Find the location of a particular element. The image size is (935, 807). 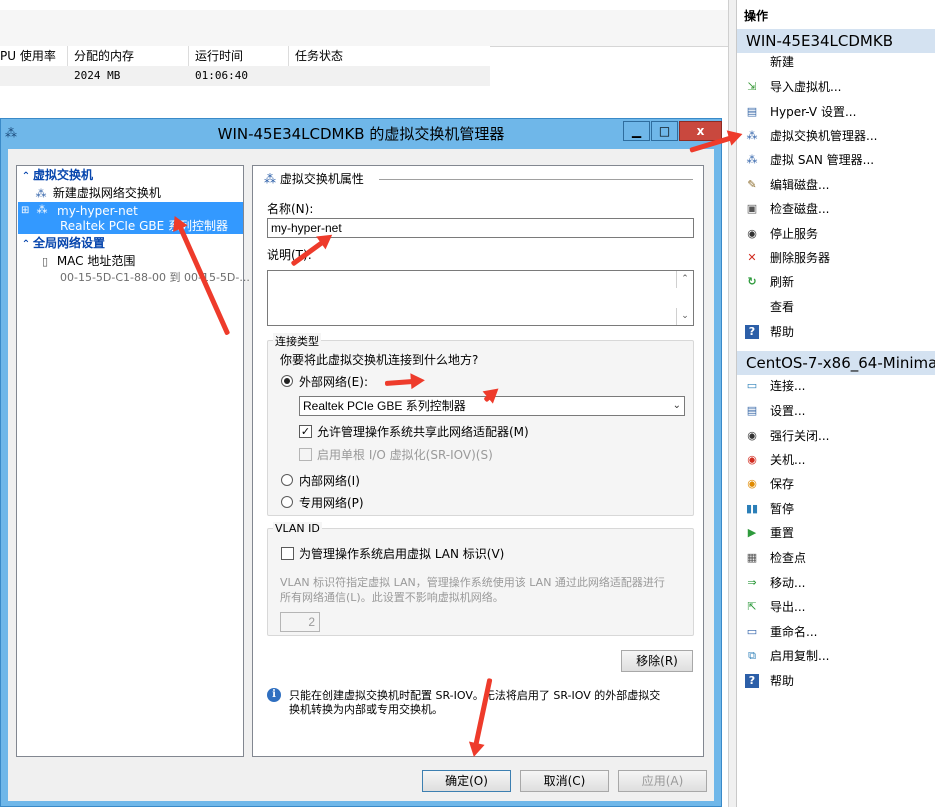

title-separator is located at coordinates (536, 179).